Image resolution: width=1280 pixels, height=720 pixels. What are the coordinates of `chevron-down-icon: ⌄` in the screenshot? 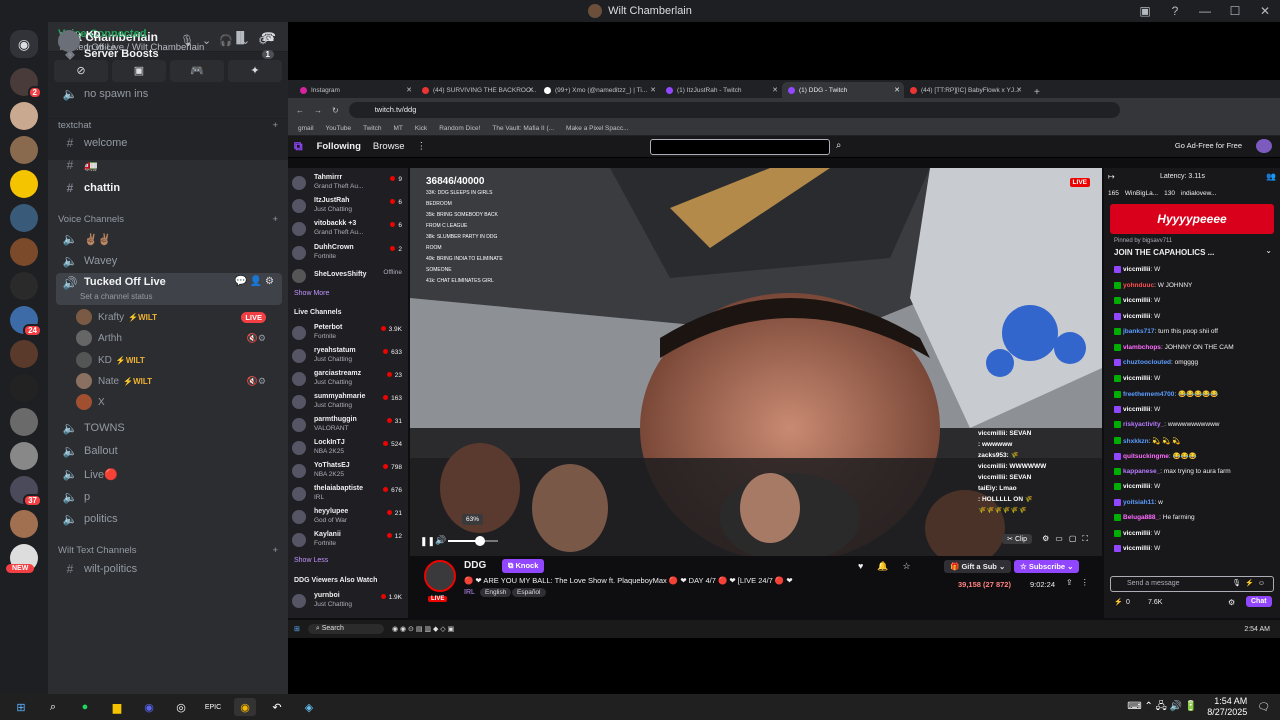 It's located at (1268, 250).